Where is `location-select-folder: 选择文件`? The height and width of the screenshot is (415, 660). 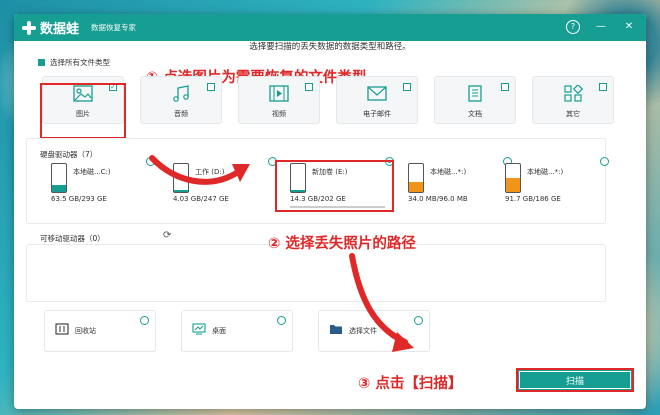 location-select-folder: 选择文件 is located at coordinates (374, 331).